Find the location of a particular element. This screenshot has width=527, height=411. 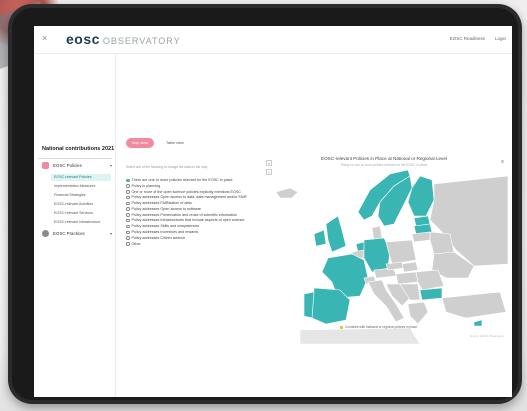

country-cyprus is located at coordinates (478, 323).